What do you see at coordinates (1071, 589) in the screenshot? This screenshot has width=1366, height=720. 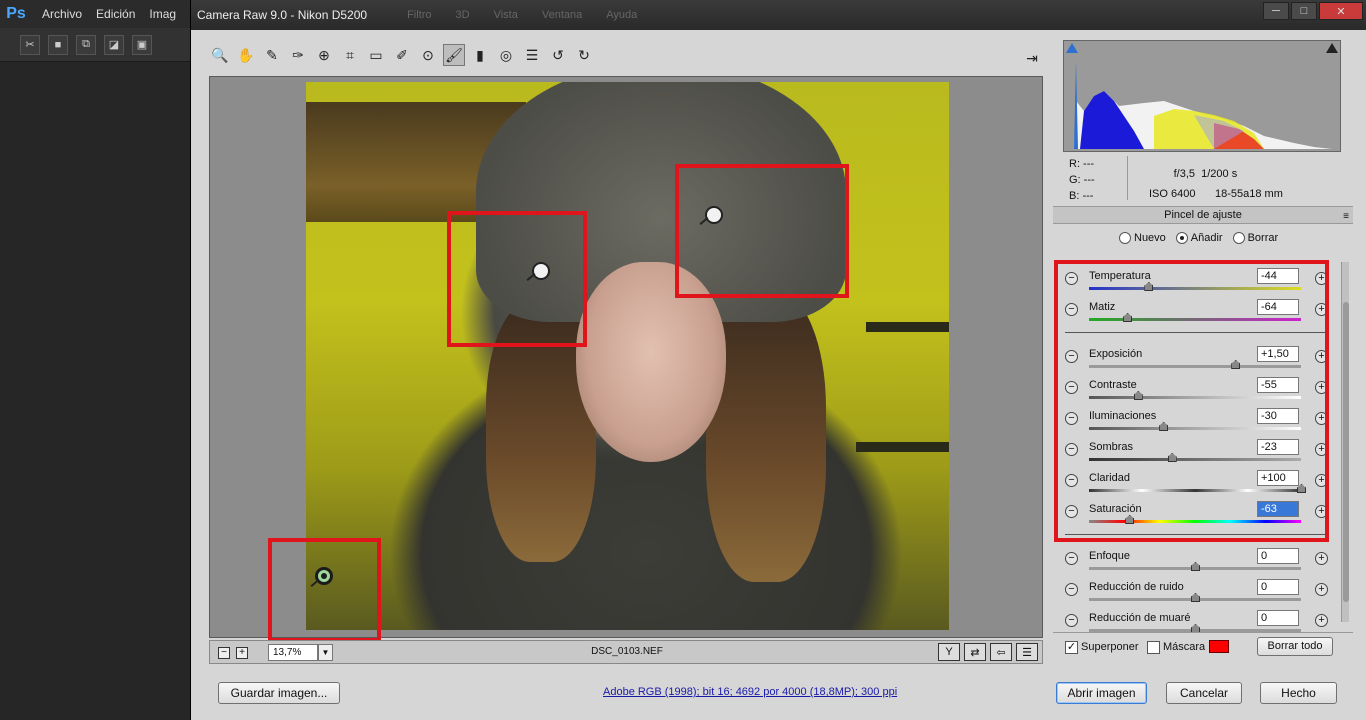 I see `reduccion-de-ruido-decrease-icon: −` at bounding box center [1071, 589].